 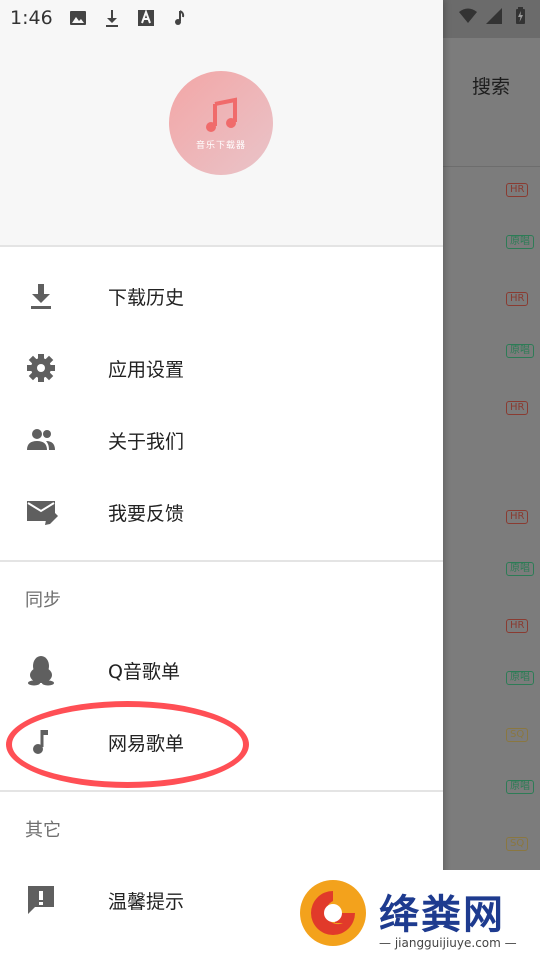 What do you see at coordinates (442, 915) in the screenshot?
I see `watermark-title: 绛粪网` at bounding box center [442, 915].